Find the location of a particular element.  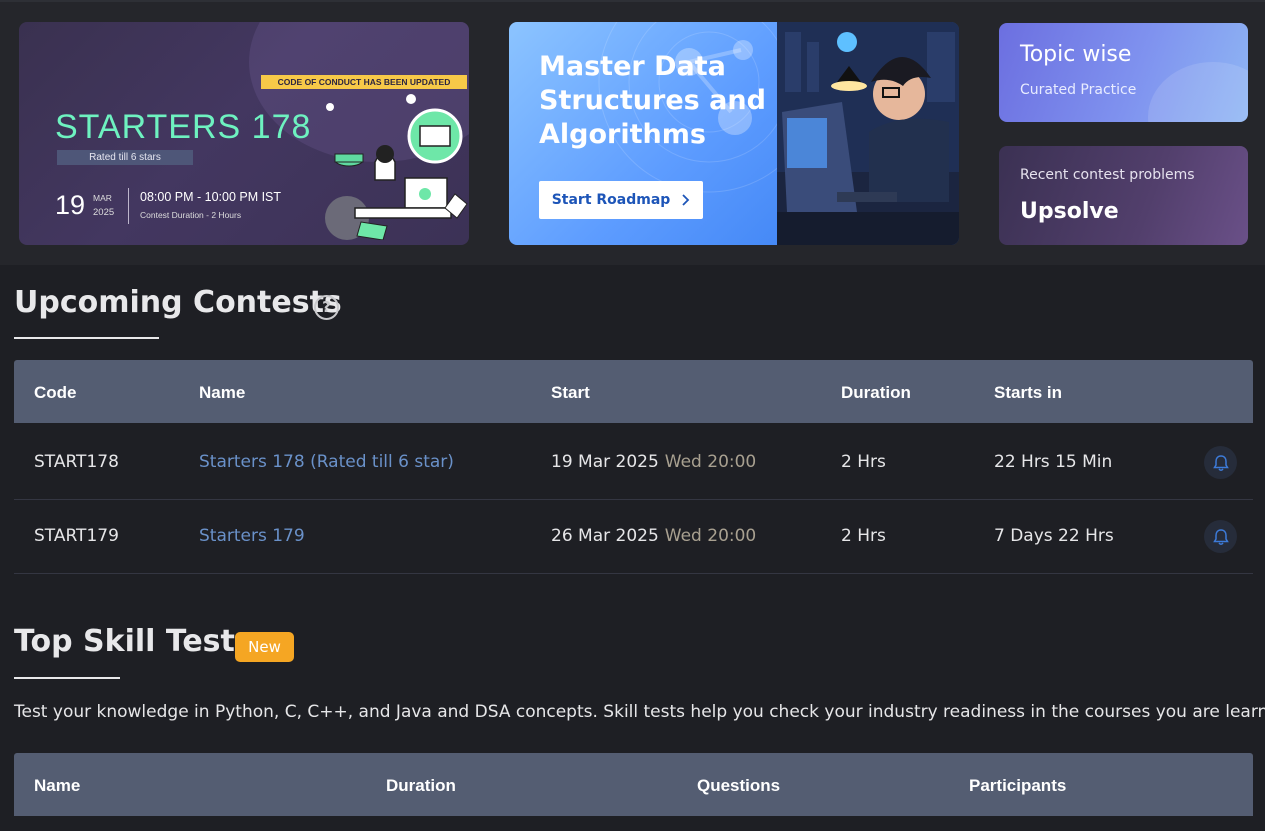

contest-duration: Contest Duration - 2 Hours is located at coordinates (191, 215).